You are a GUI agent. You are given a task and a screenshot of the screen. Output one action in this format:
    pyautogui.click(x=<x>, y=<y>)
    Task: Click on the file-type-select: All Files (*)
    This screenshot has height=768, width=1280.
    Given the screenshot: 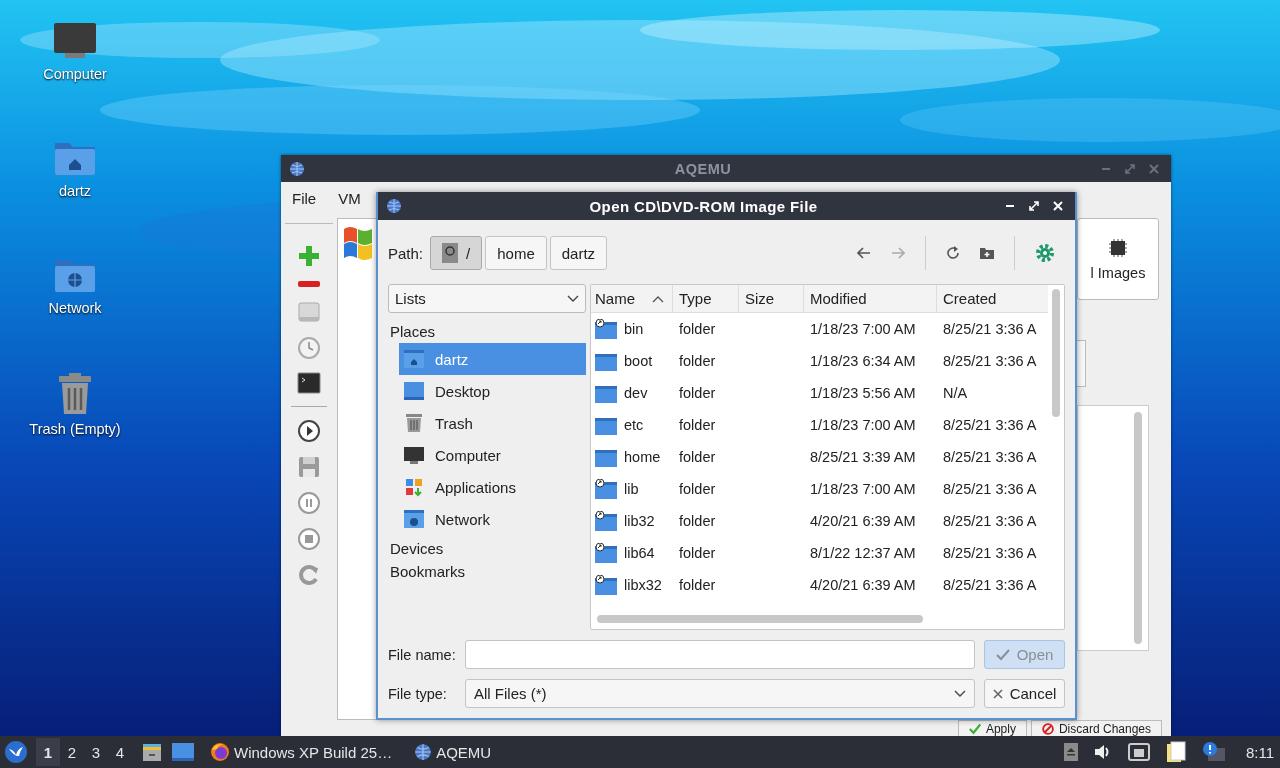 What is the action you would take?
    pyautogui.click(x=720, y=693)
    